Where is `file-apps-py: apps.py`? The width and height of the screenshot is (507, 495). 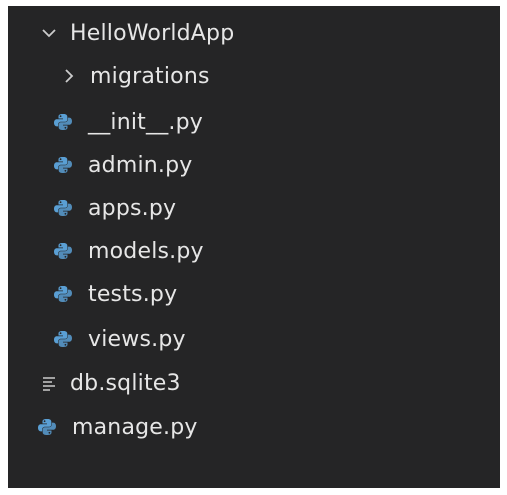 file-apps-py: apps.py is located at coordinates (114, 208).